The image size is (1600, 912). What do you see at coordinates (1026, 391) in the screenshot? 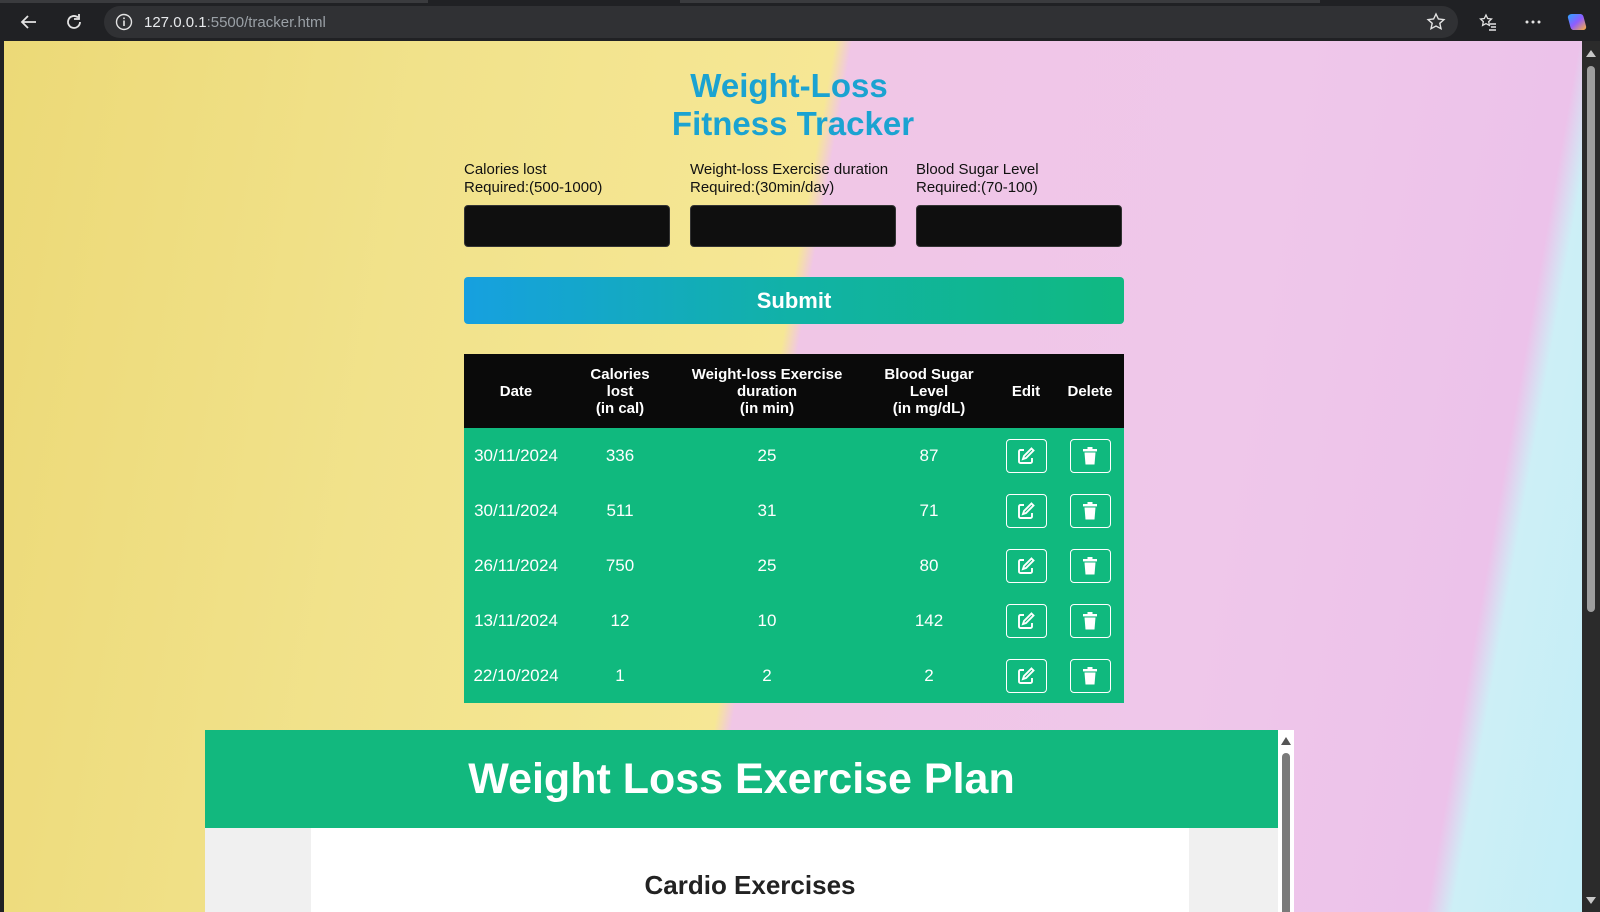
I see `header-edit: Edit` at bounding box center [1026, 391].